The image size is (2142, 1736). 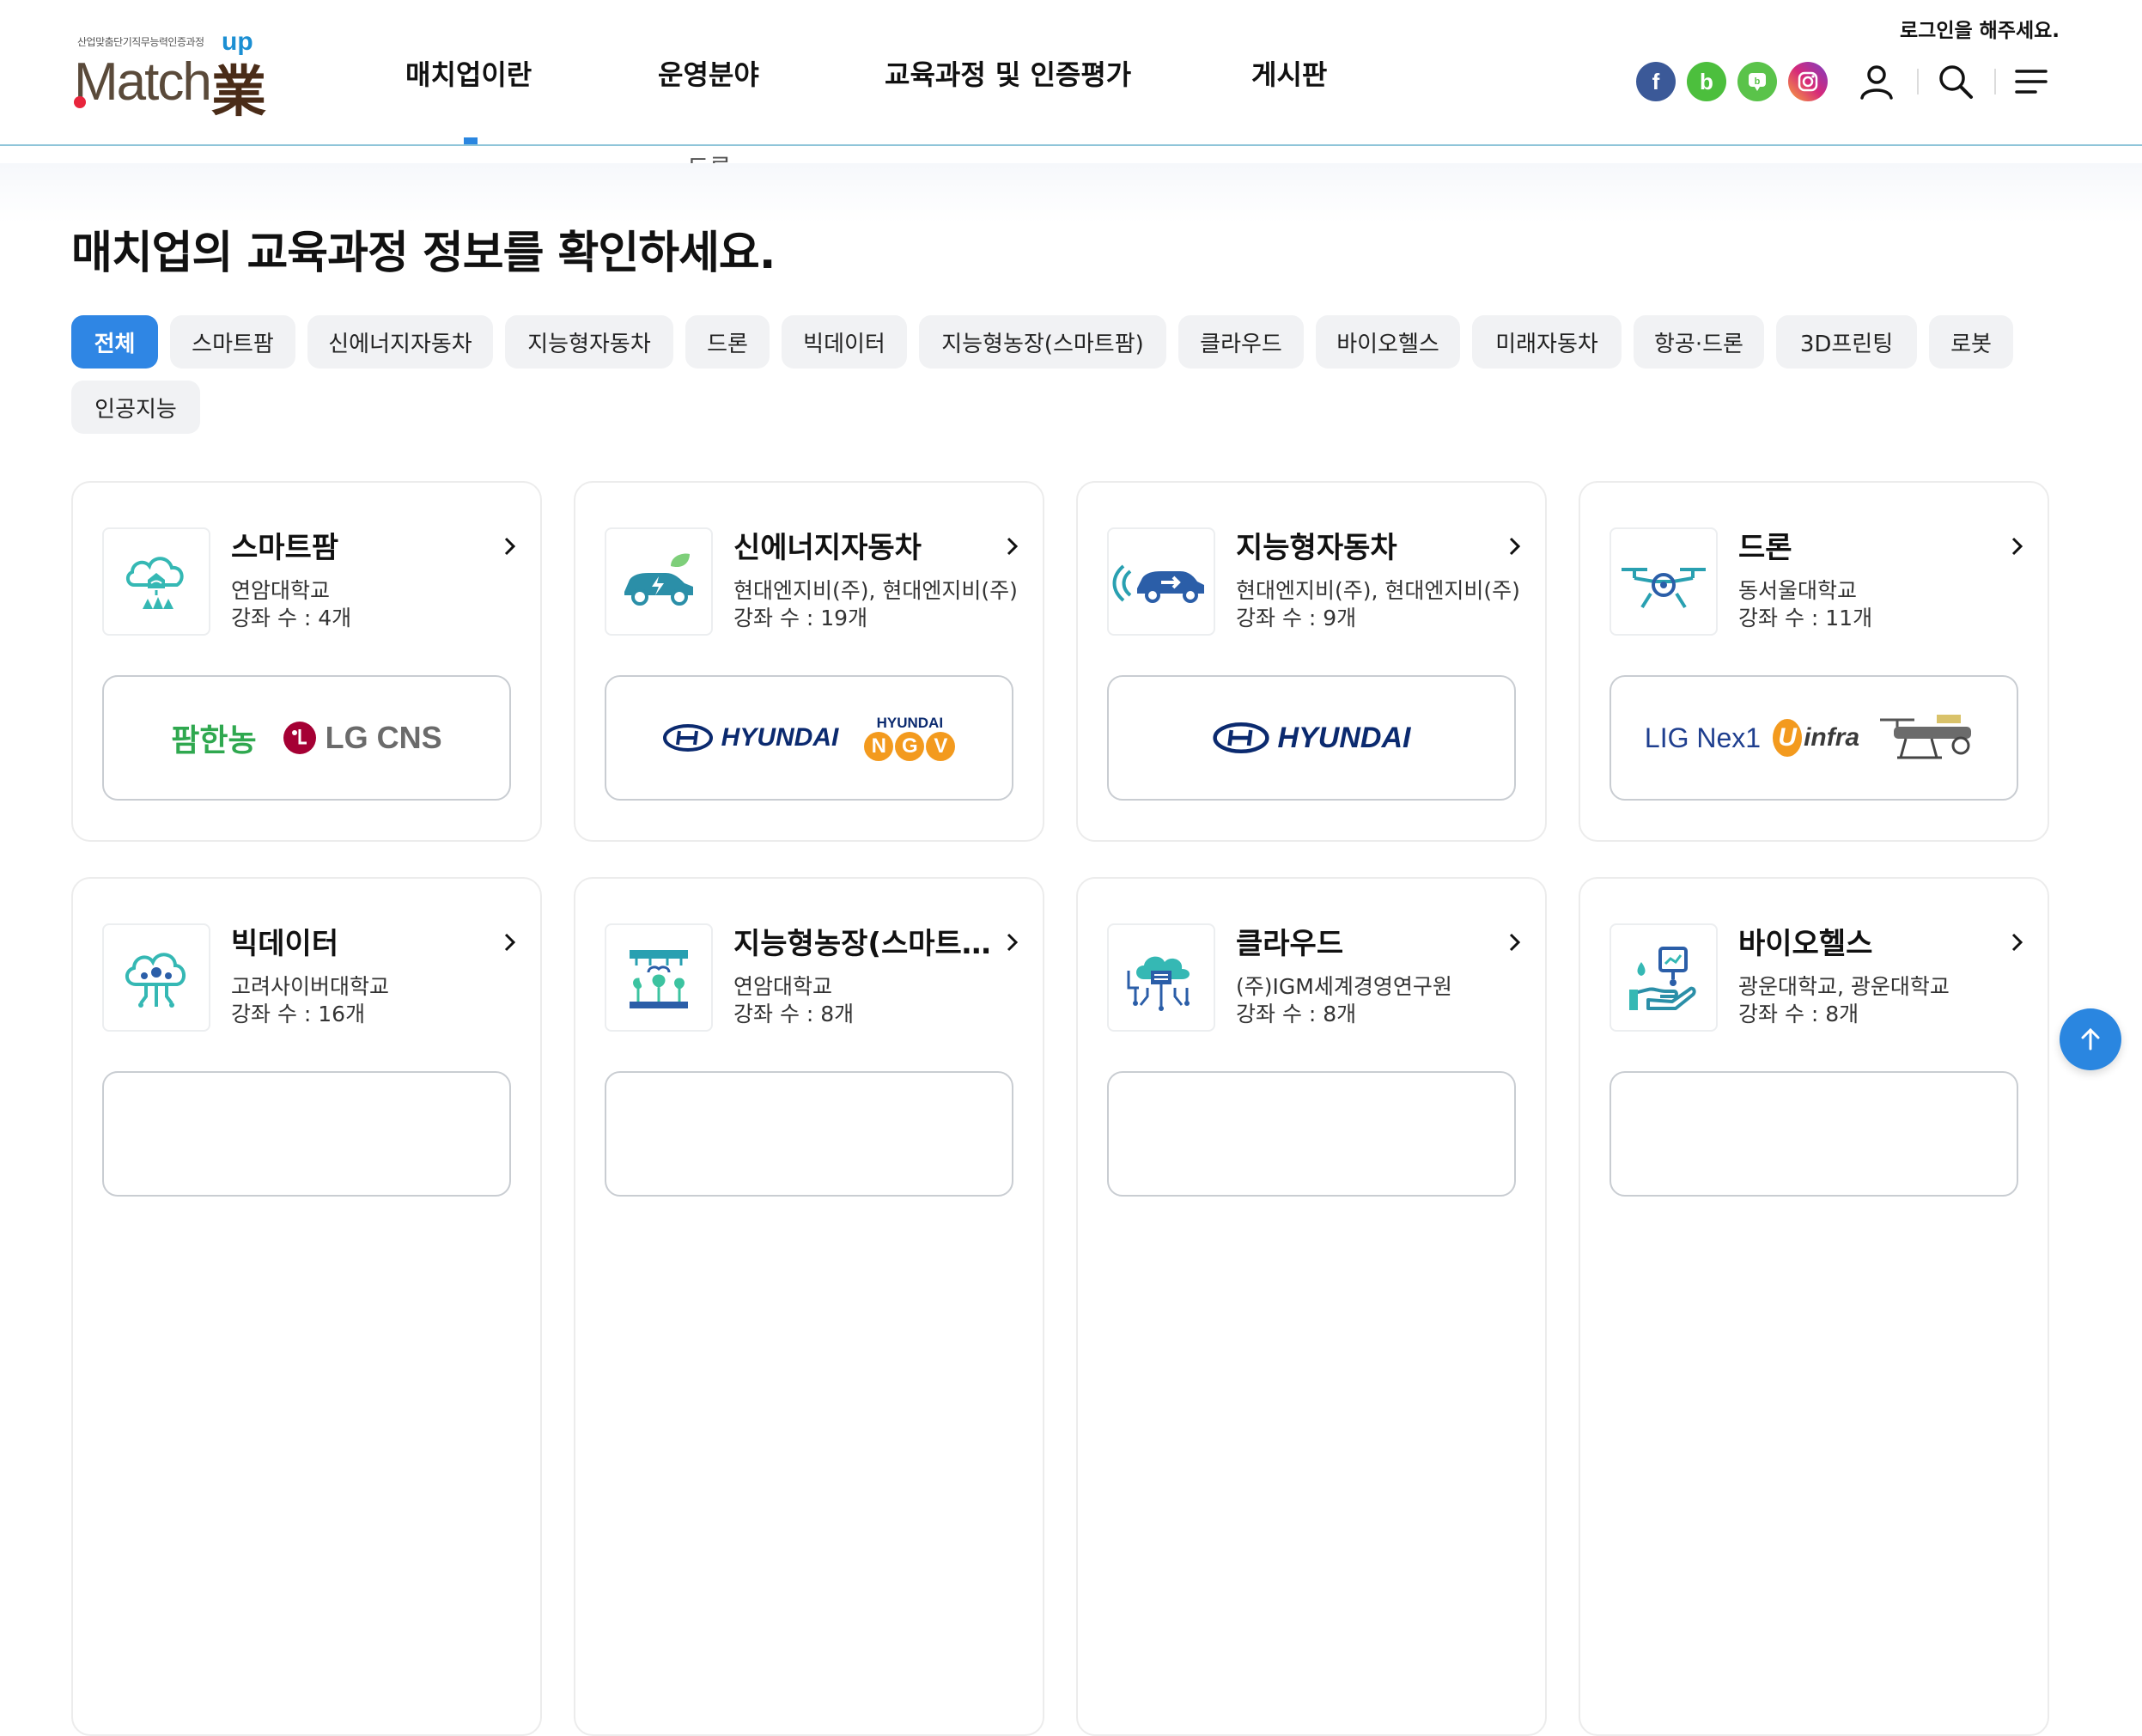 I want to click on filter-chip: 3D프린팅, so click(x=1847, y=342).